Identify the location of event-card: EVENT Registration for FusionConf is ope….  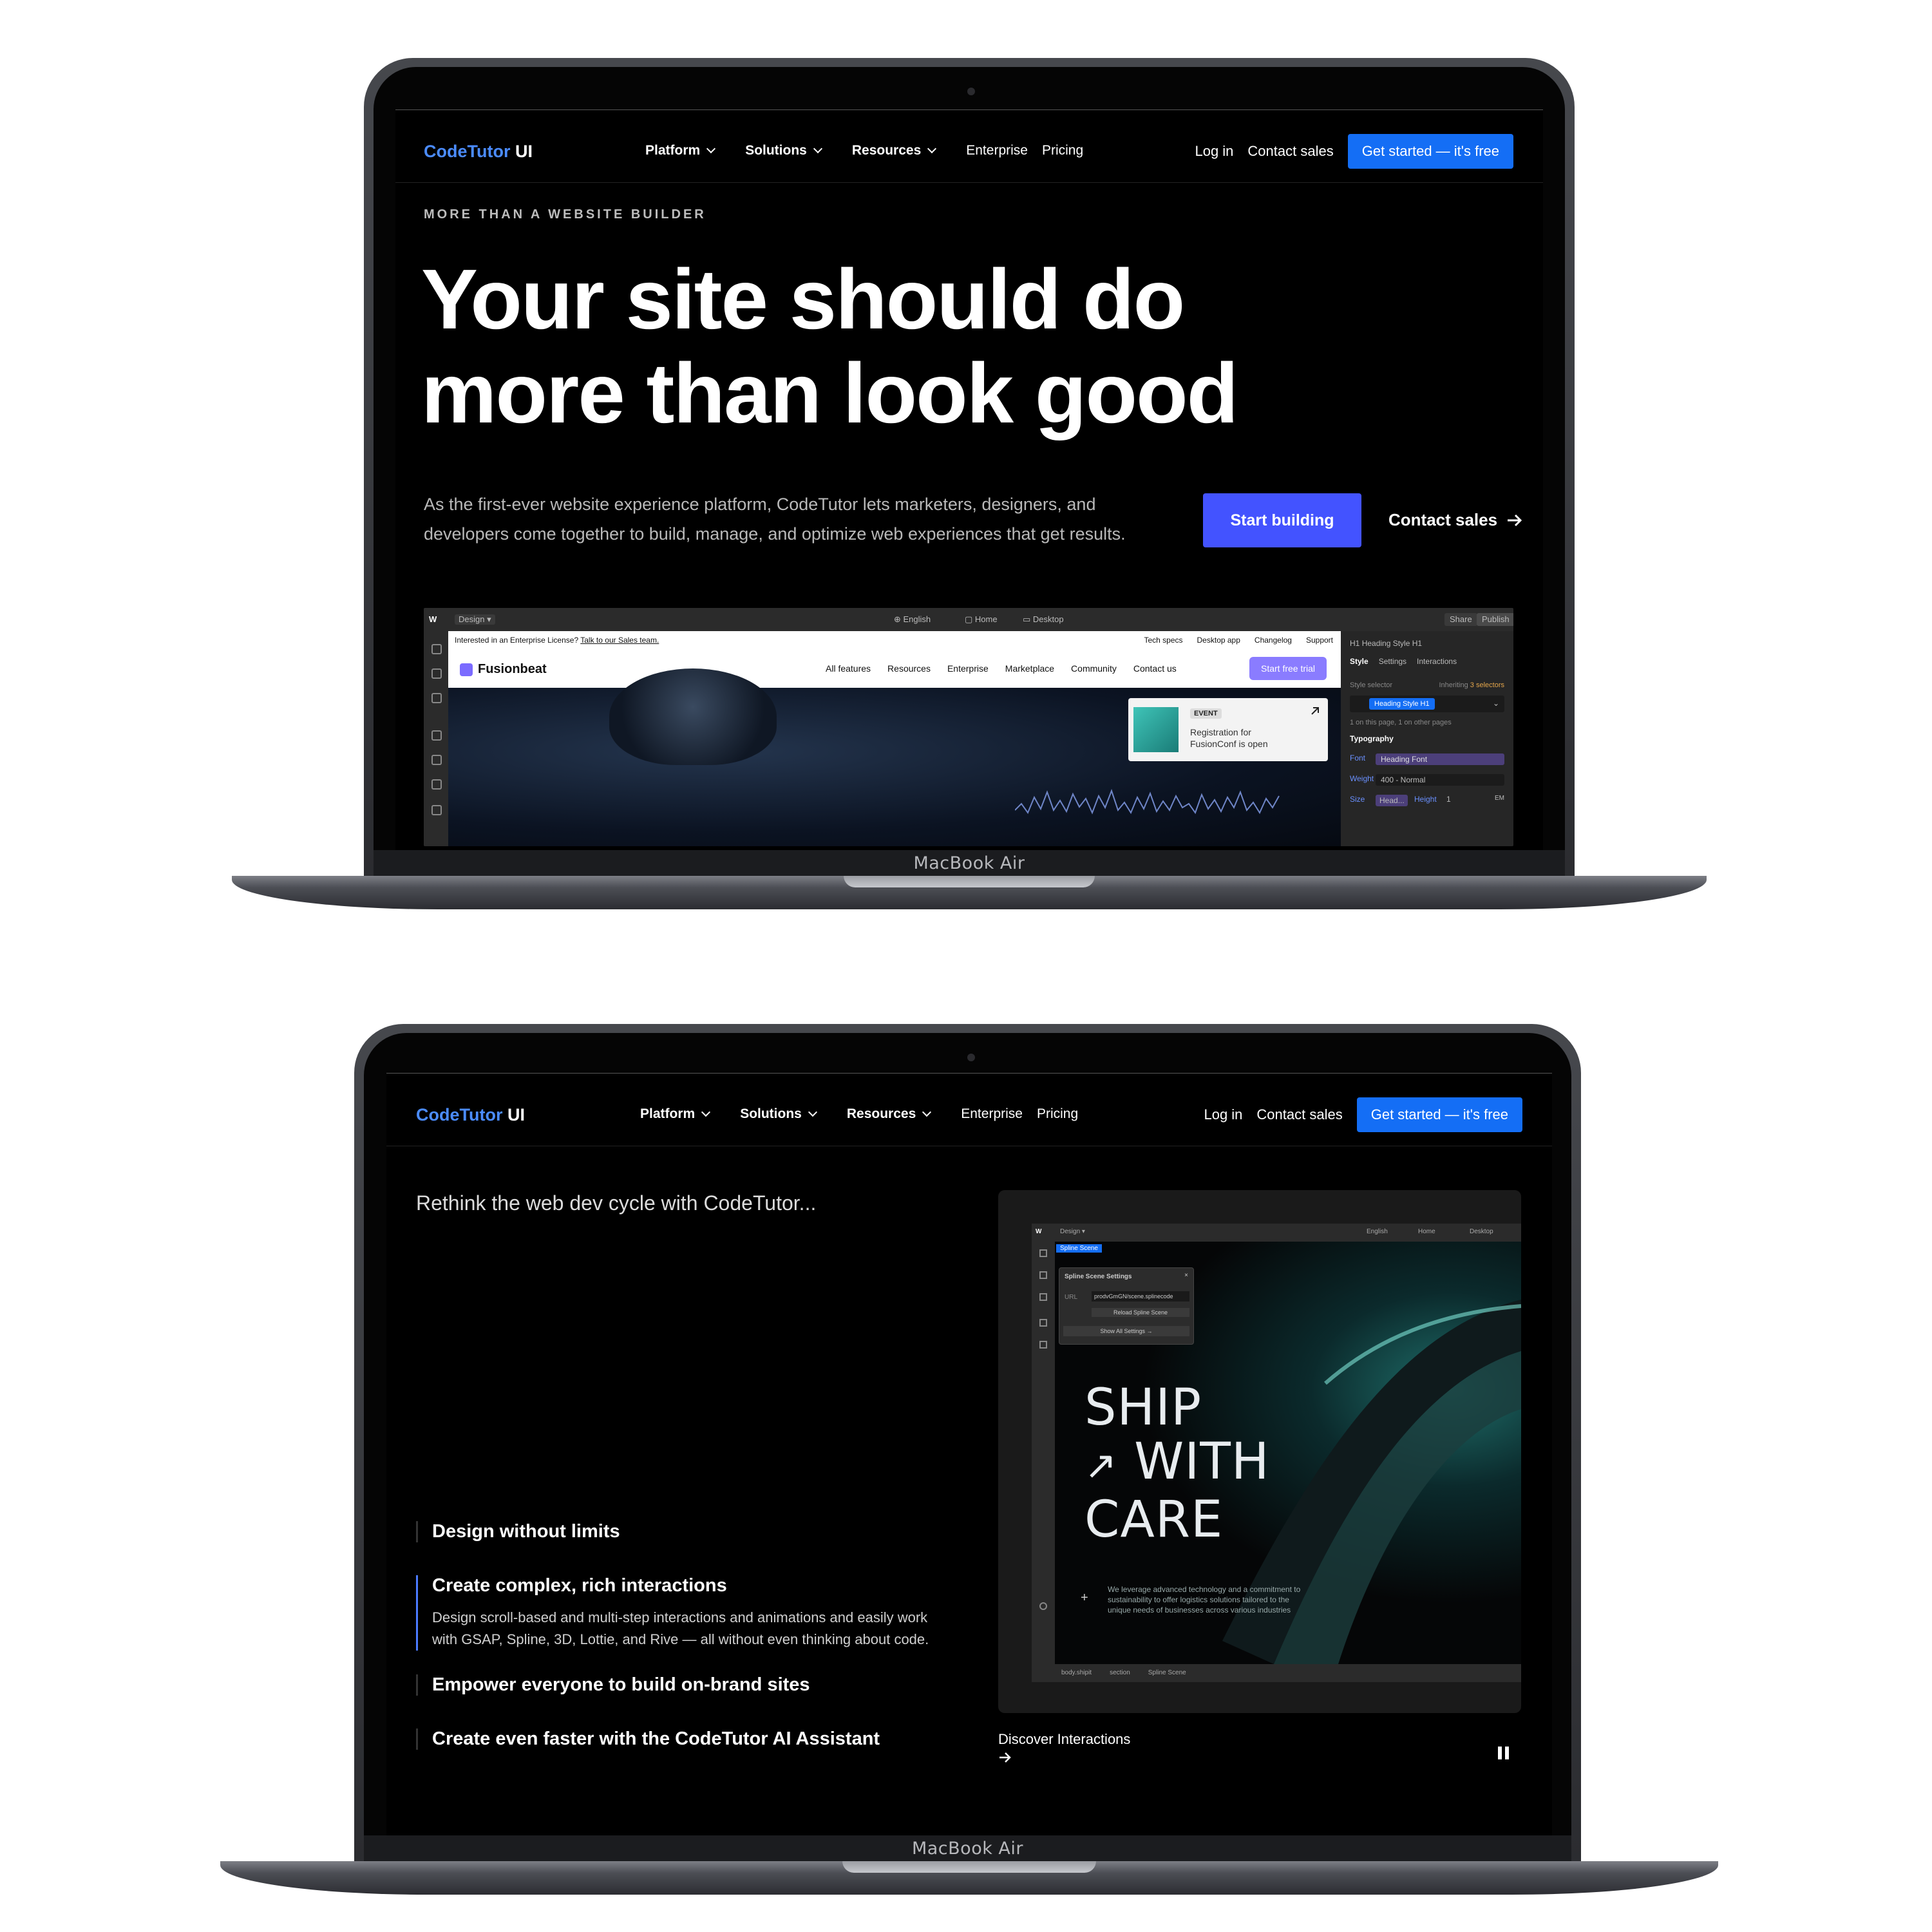
(1228, 729).